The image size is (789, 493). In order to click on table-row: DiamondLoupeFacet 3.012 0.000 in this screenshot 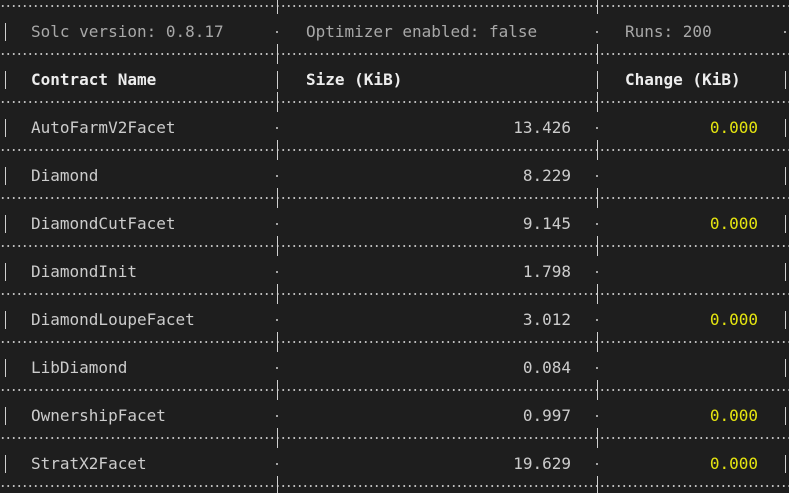, I will do `click(394, 320)`.